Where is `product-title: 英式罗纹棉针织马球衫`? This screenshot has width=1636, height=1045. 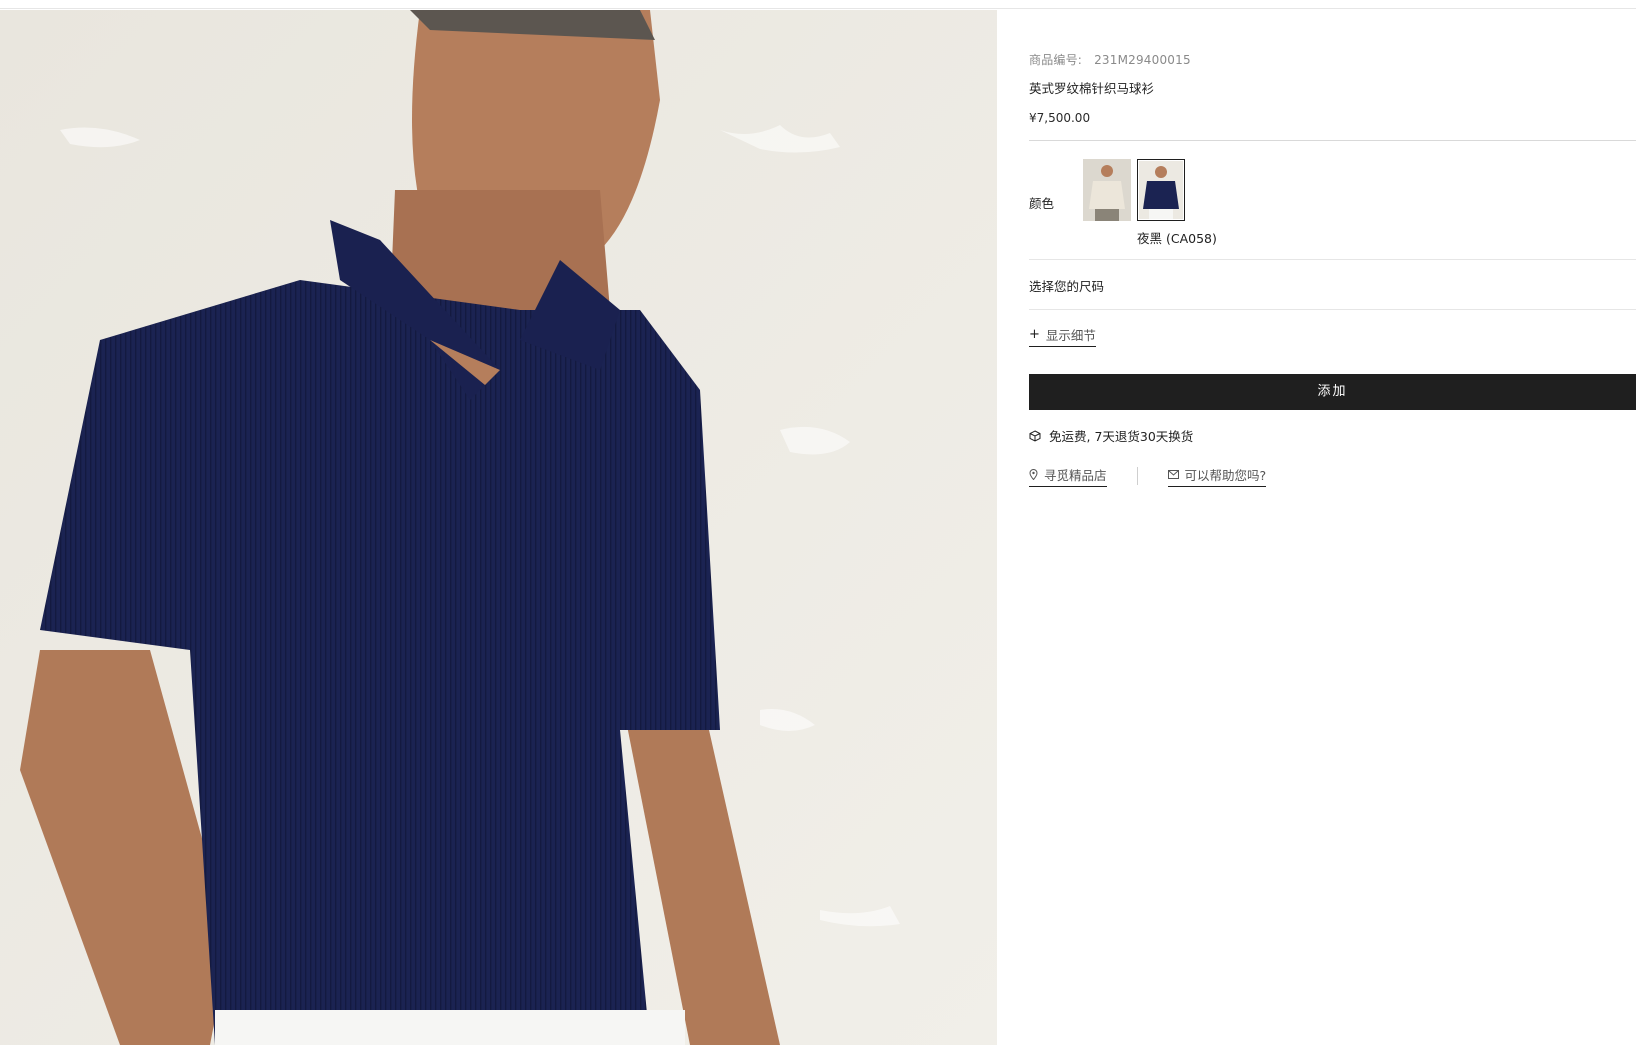
product-title: 英式罗纹棉针织马球衫 is located at coordinates (1092, 88).